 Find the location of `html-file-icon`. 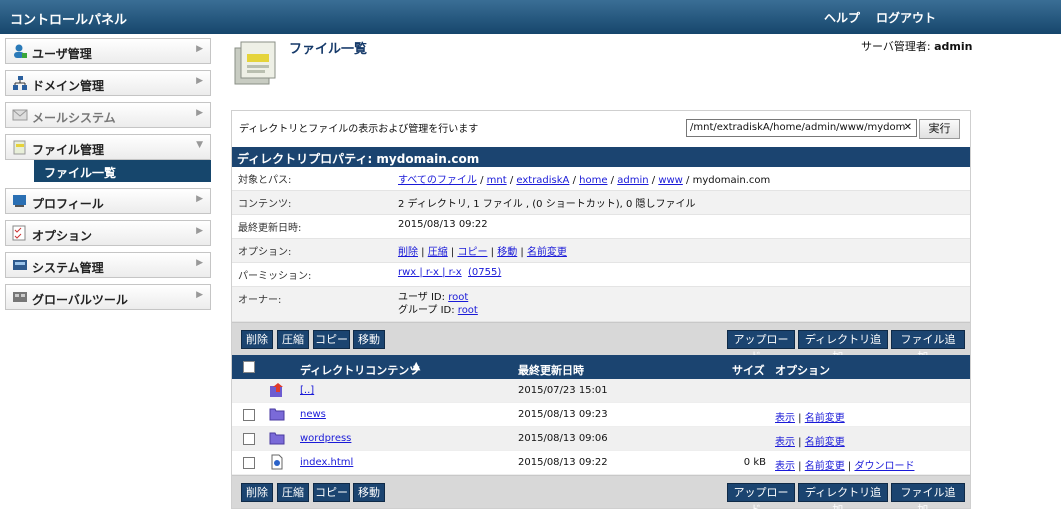

html-file-icon is located at coordinates (277, 462).